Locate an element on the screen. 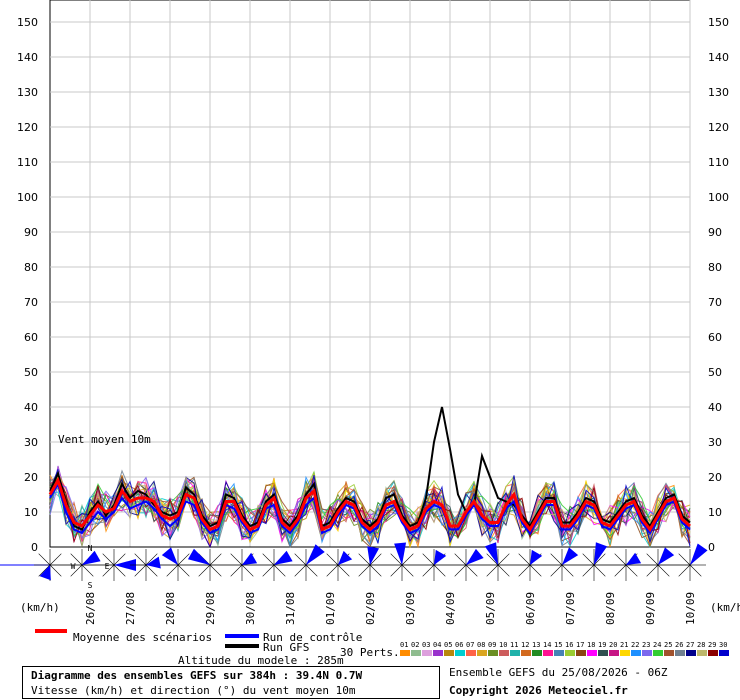 This screenshot has height=700, width=740. y-tick-label-left: 20 is located at coordinates (31, 477).